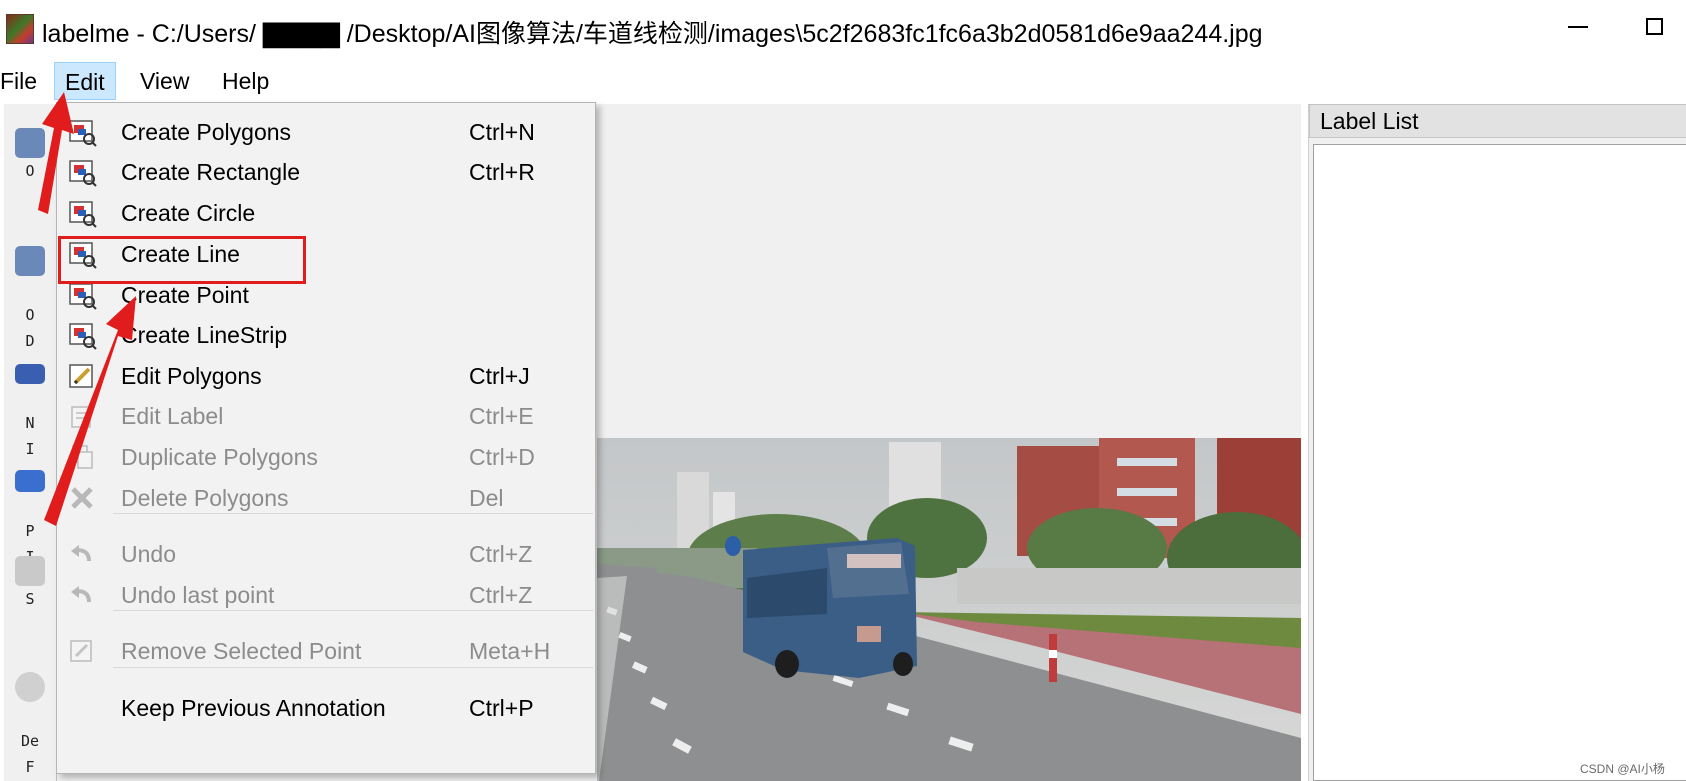 The height and width of the screenshot is (781, 1686). What do you see at coordinates (245, 81) in the screenshot?
I see `menu-help: Help` at bounding box center [245, 81].